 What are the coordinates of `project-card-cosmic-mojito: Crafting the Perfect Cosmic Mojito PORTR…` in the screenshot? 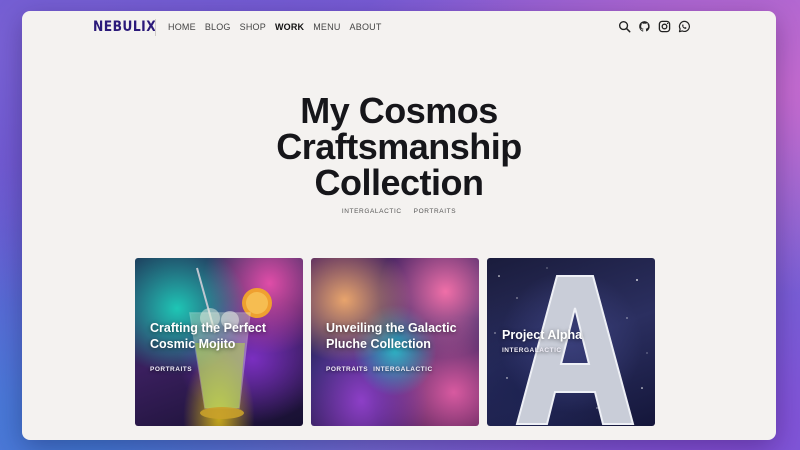 It's located at (219, 342).